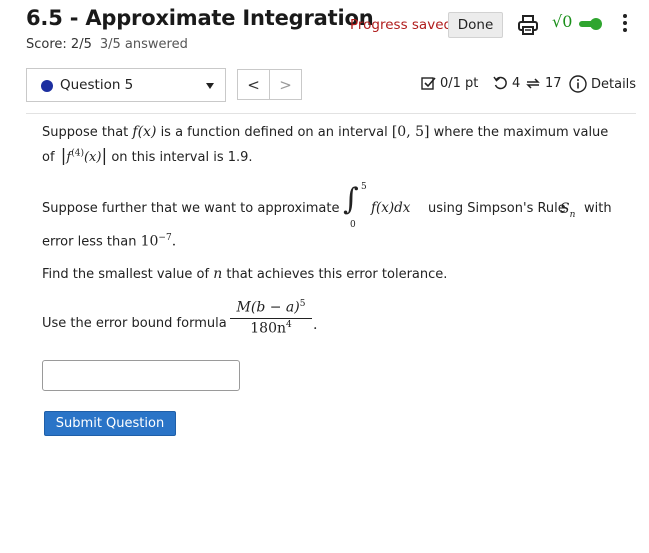 This screenshot has height=553, width=649. What do you see at coordinates (274, 132) in the screenshot?
I see `question-text: is a function defined on an interval` at bounding box center [274, 132].